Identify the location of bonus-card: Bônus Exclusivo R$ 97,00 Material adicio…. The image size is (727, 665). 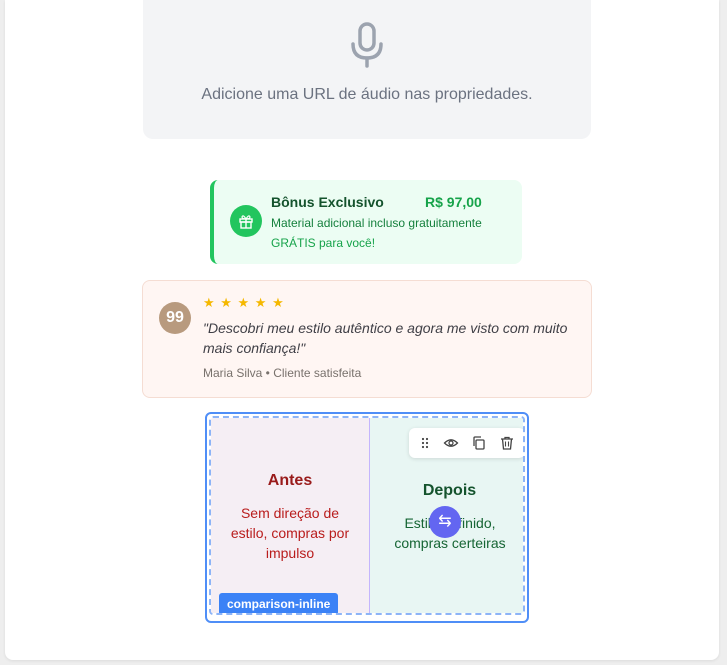
(366, 222).